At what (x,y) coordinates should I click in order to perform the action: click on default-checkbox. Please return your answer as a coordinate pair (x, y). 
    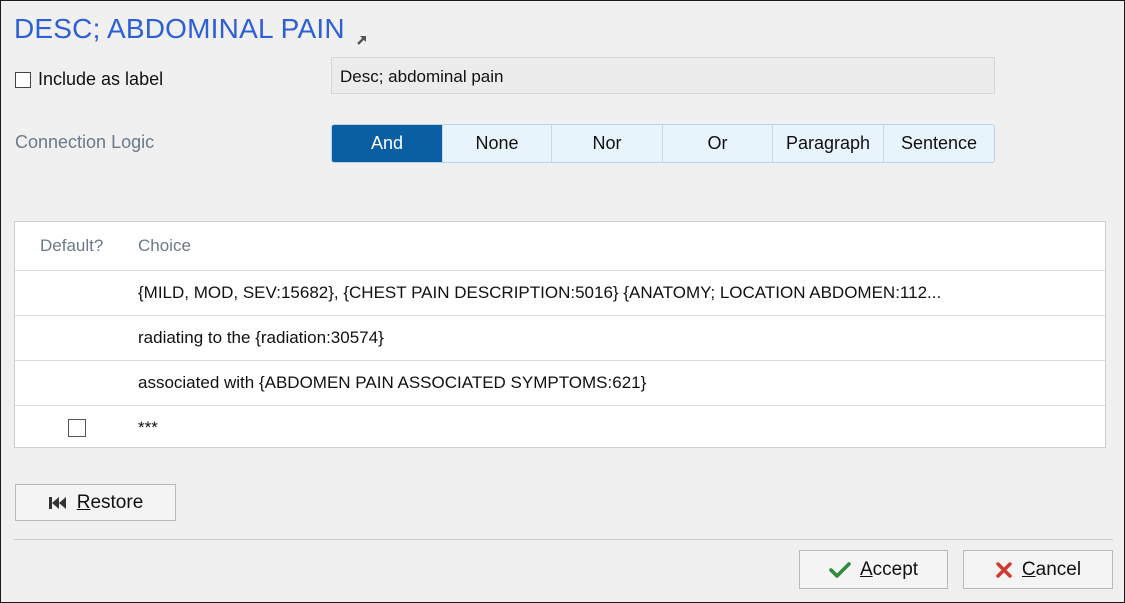
    Looking at the image, I should click on (76, 428).